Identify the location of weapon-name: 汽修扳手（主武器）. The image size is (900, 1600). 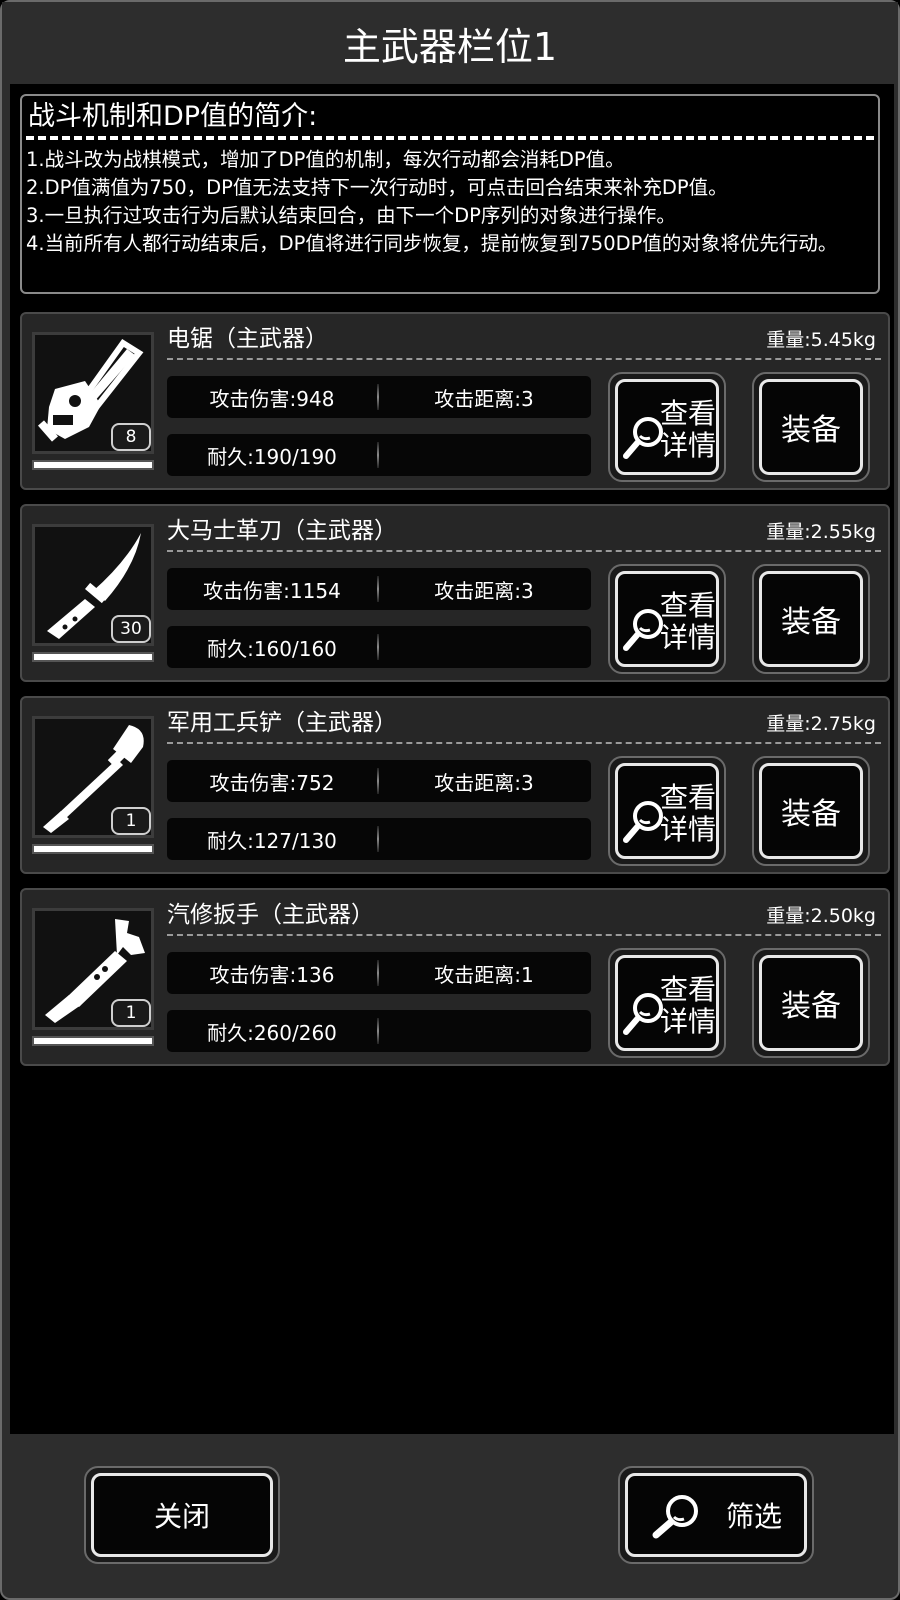
(270, 915).